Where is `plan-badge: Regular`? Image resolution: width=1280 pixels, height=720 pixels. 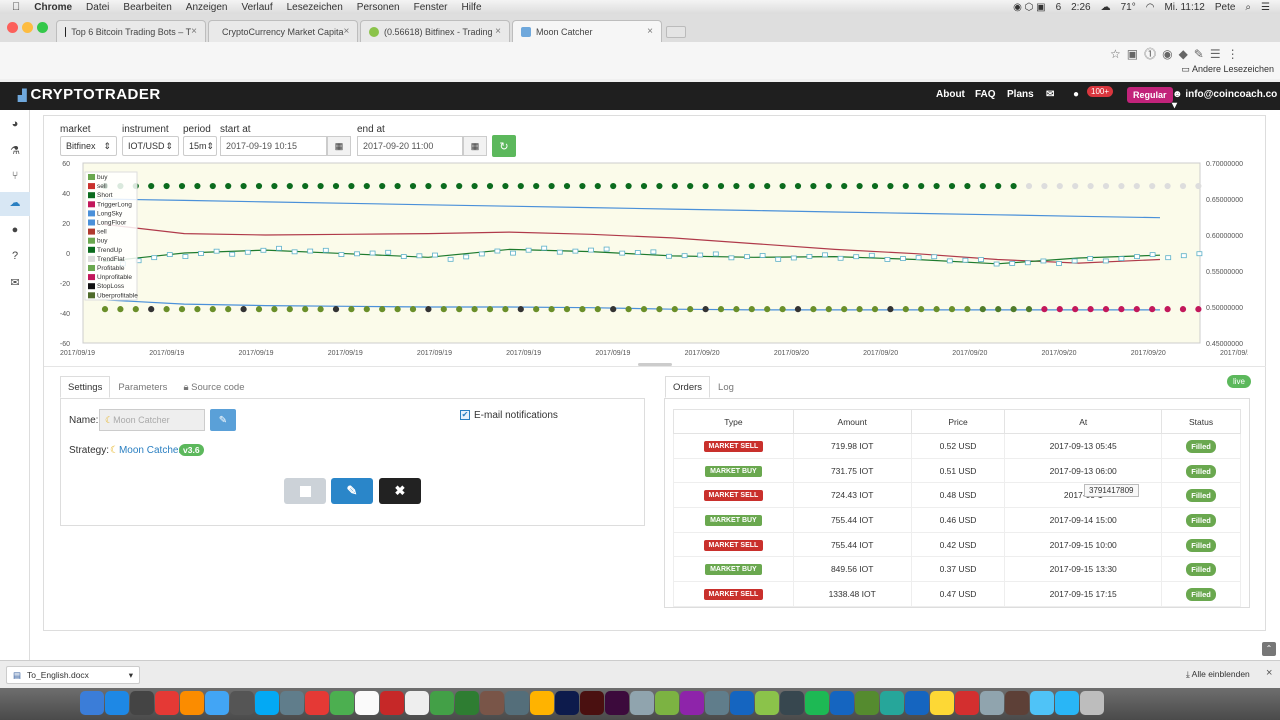
plan-badge: Regular is located at coordinates (1150, 95).